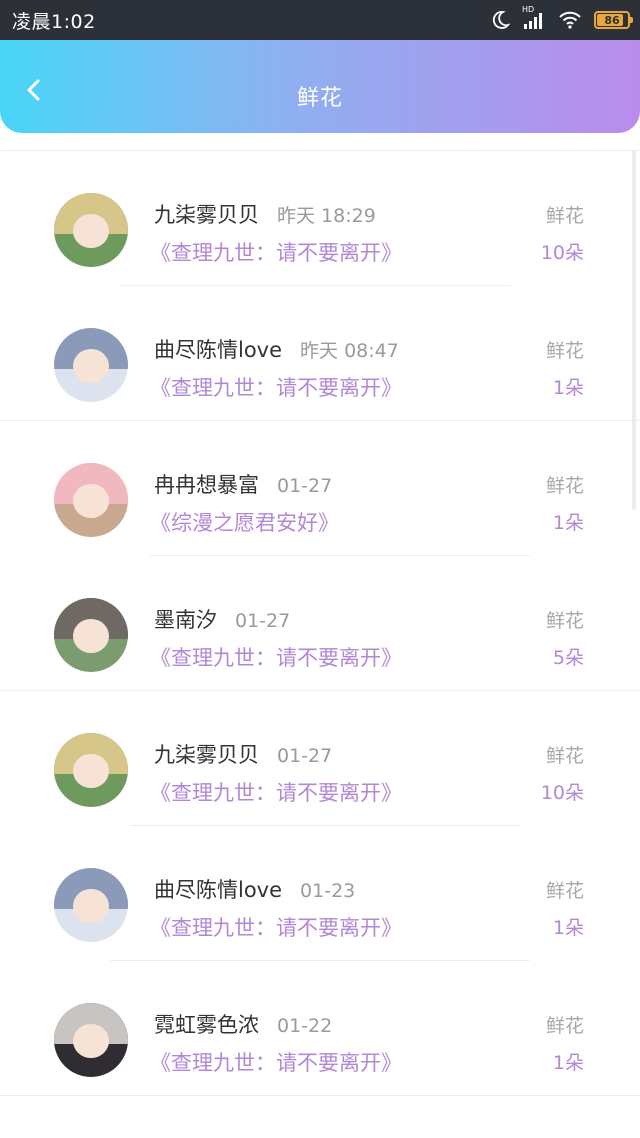  Describe the element at coordinates (320, 1095) in the screenshot. I see `row-divider` at that location.